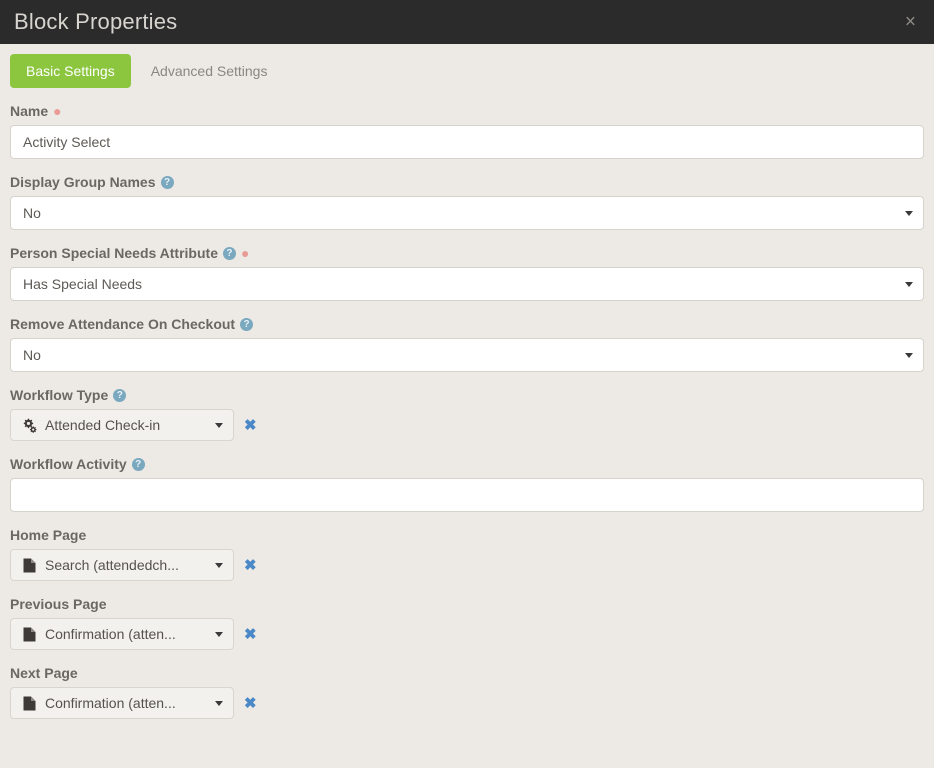 Image resolution: width=934 pixels, height=768 pixels. I want to click on field-label-workflow-type: Workflow Type ?, so click(467, 395).